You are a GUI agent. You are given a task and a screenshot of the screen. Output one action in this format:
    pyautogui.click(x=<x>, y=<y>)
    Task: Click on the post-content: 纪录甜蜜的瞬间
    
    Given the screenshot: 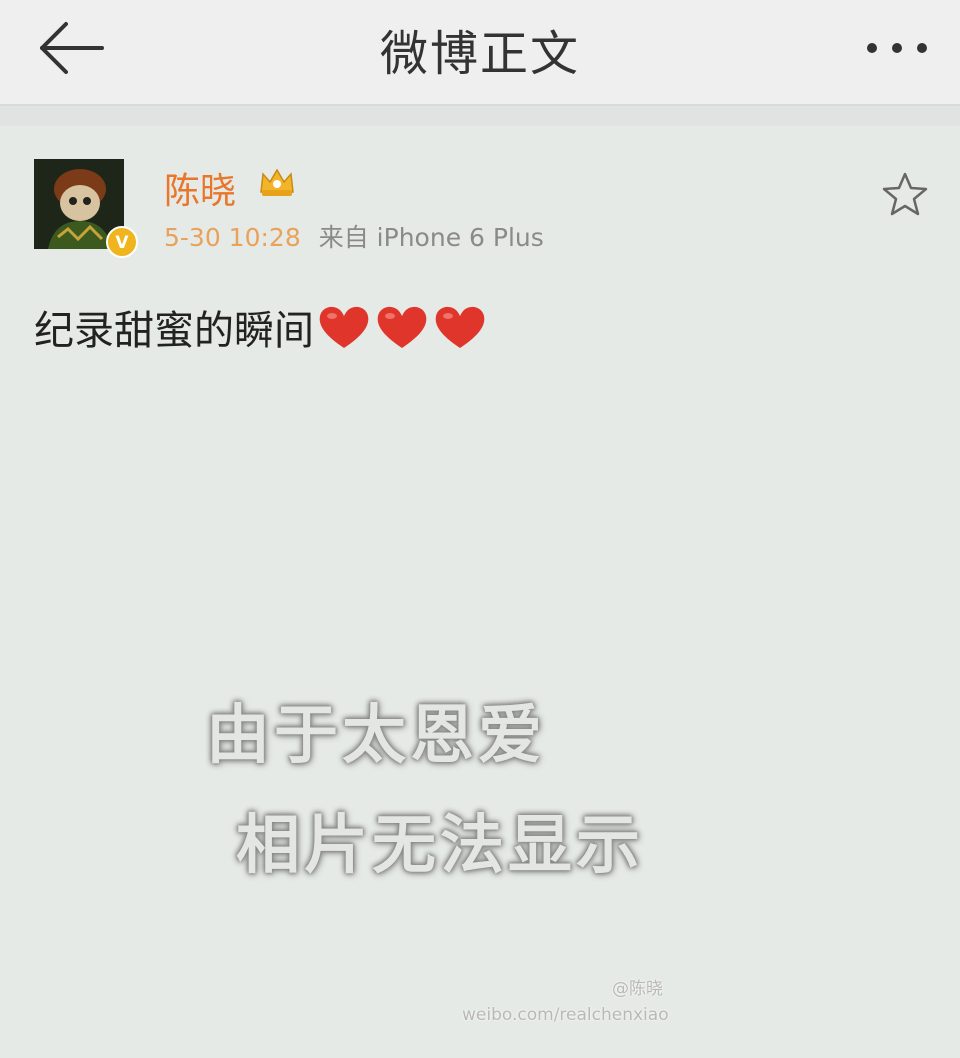 What is the action you would take?
    pyautogui.click(x=261, y=327)
    